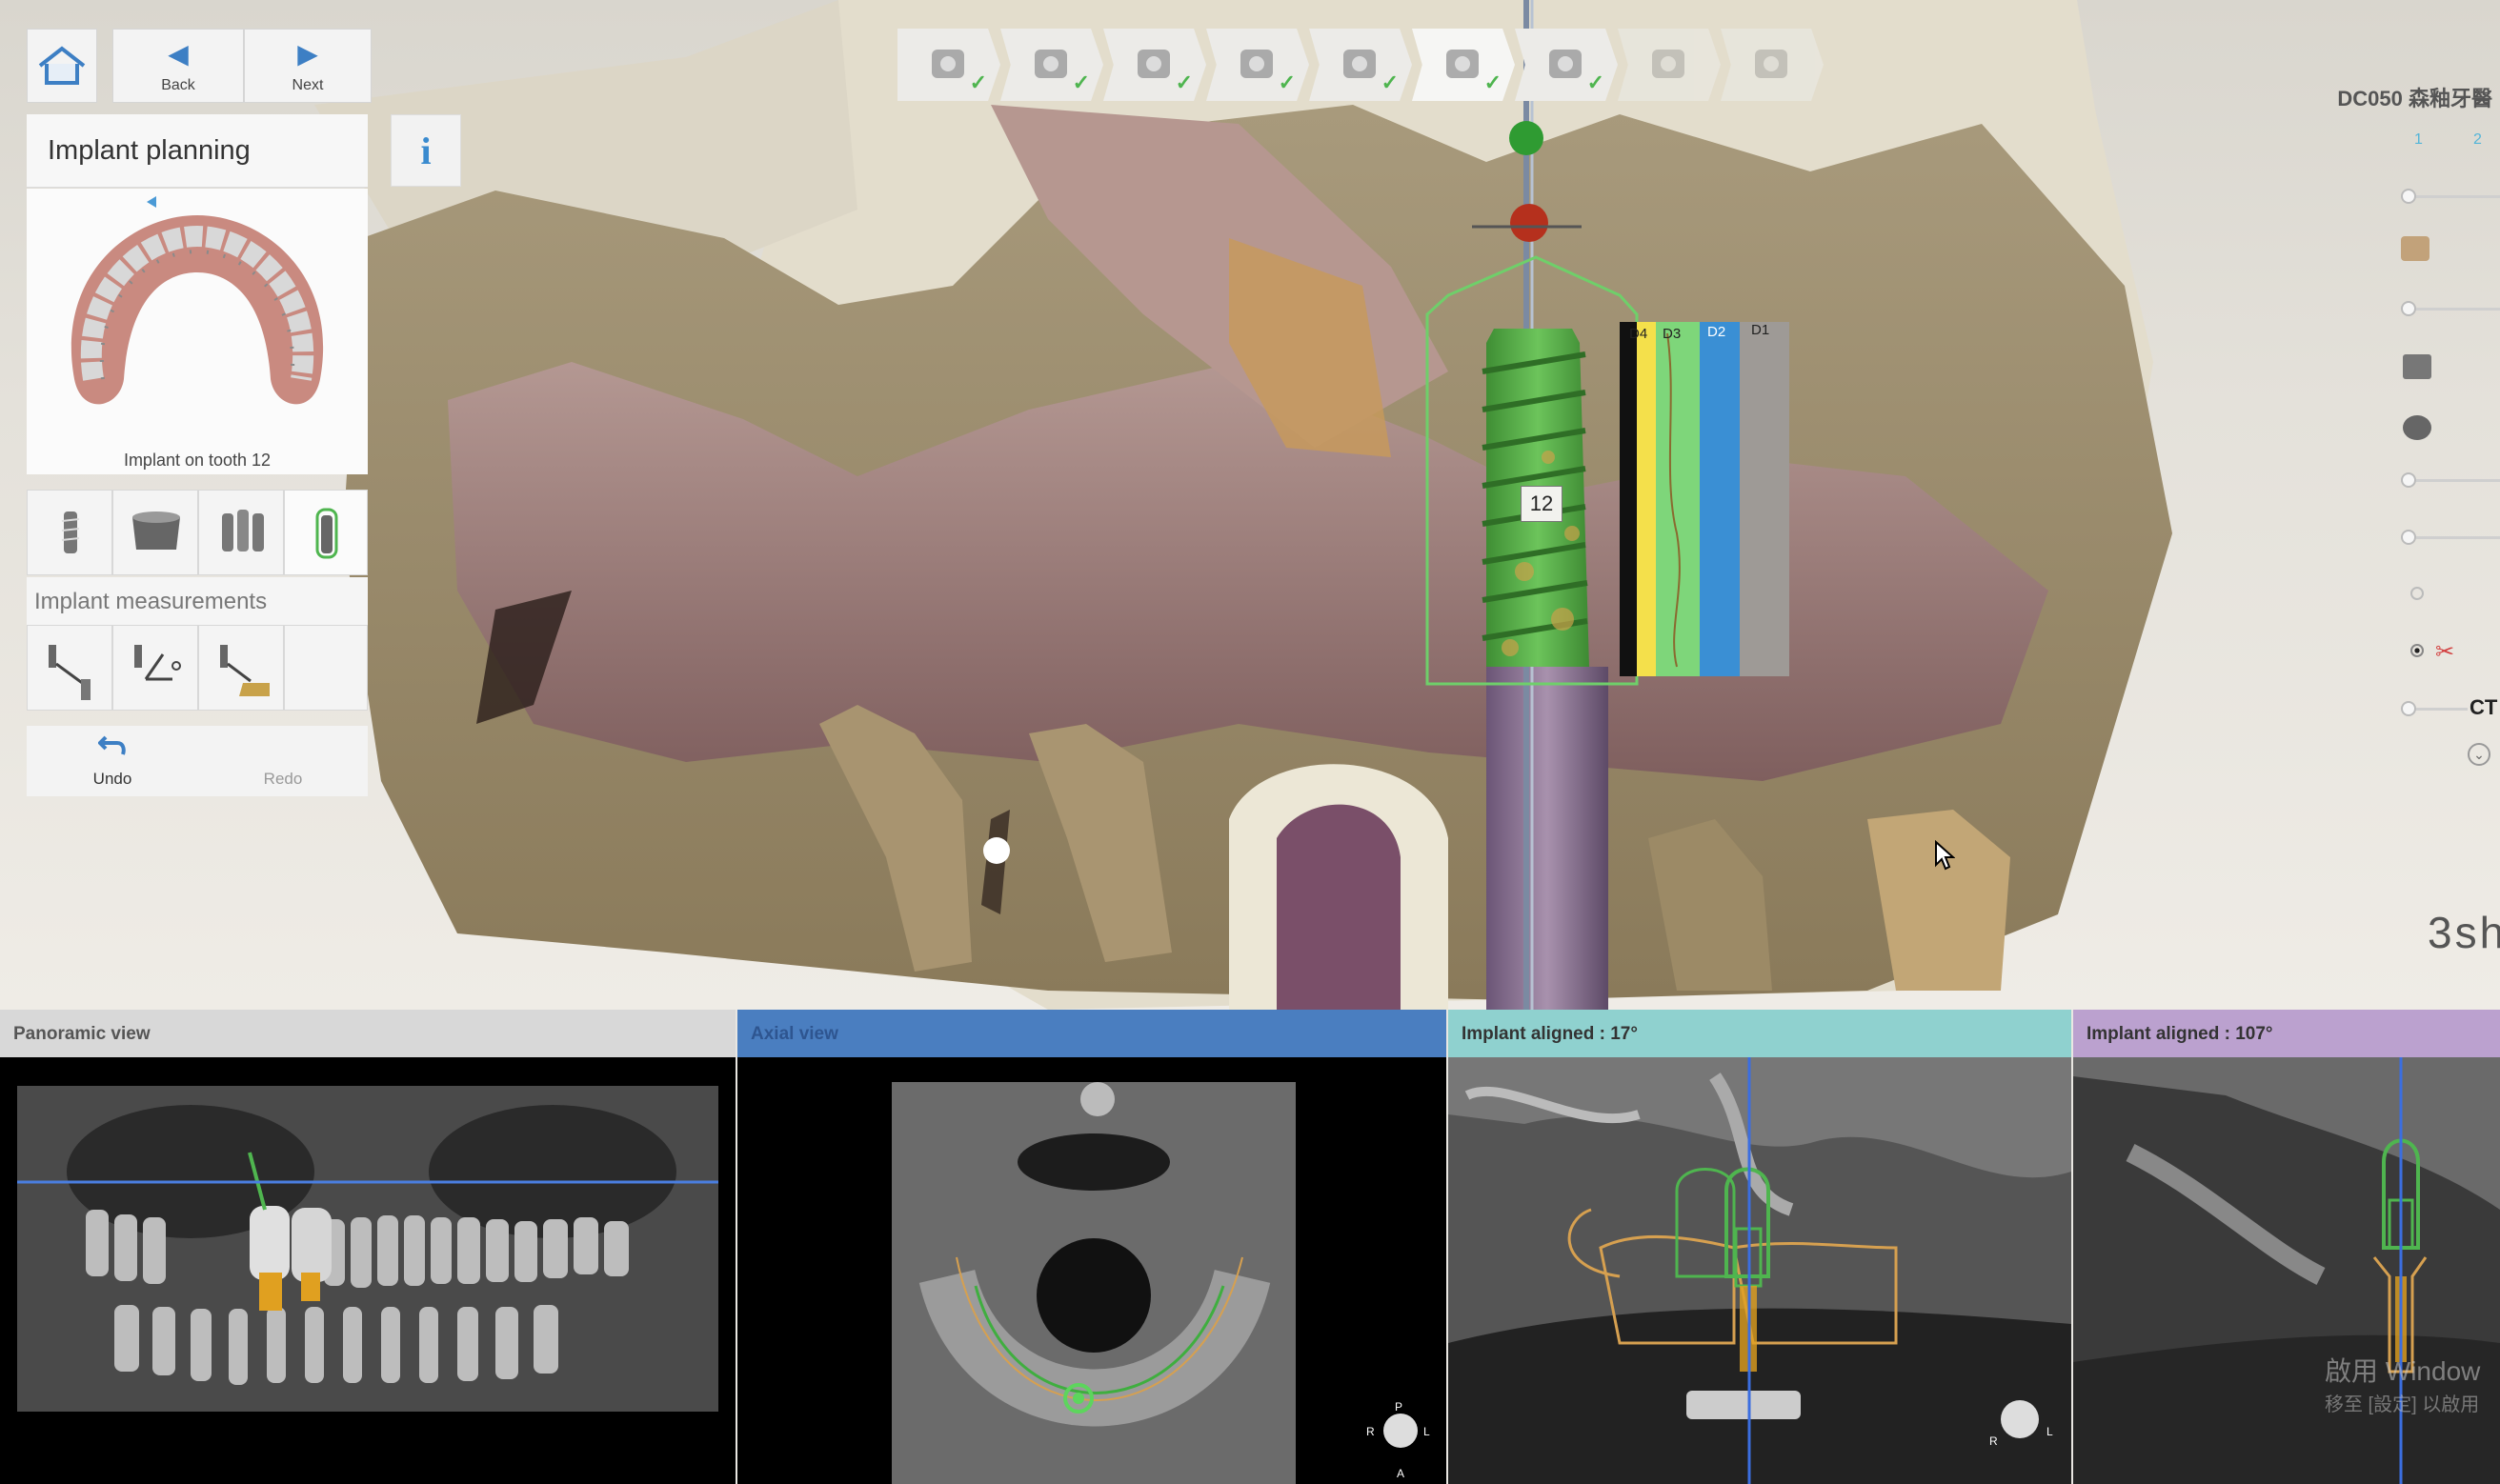 This screenshot has width=2500, height=1484. I want to click on back-button: ◀ Back, so click(178, 66).